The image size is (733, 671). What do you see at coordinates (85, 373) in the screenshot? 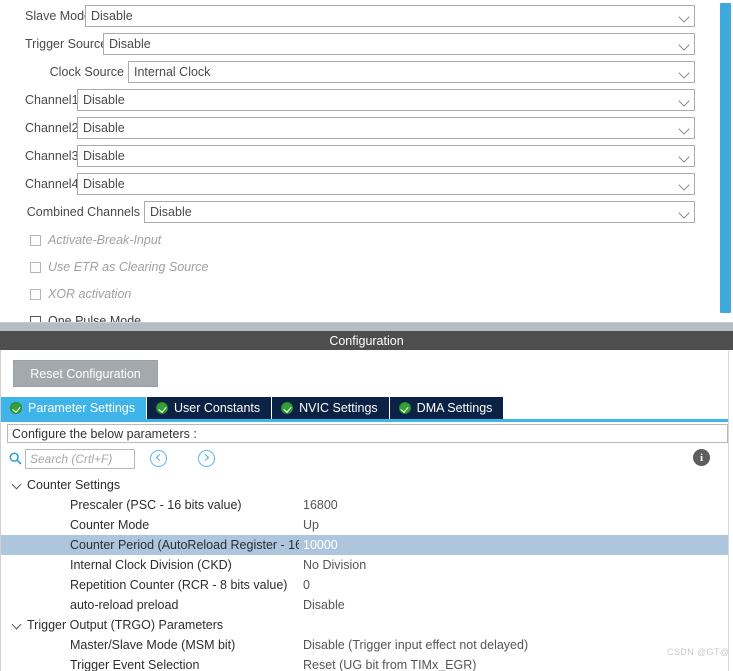
I see `reset-configuration-button: Reset Configuration` at bounding box center [85, 373].